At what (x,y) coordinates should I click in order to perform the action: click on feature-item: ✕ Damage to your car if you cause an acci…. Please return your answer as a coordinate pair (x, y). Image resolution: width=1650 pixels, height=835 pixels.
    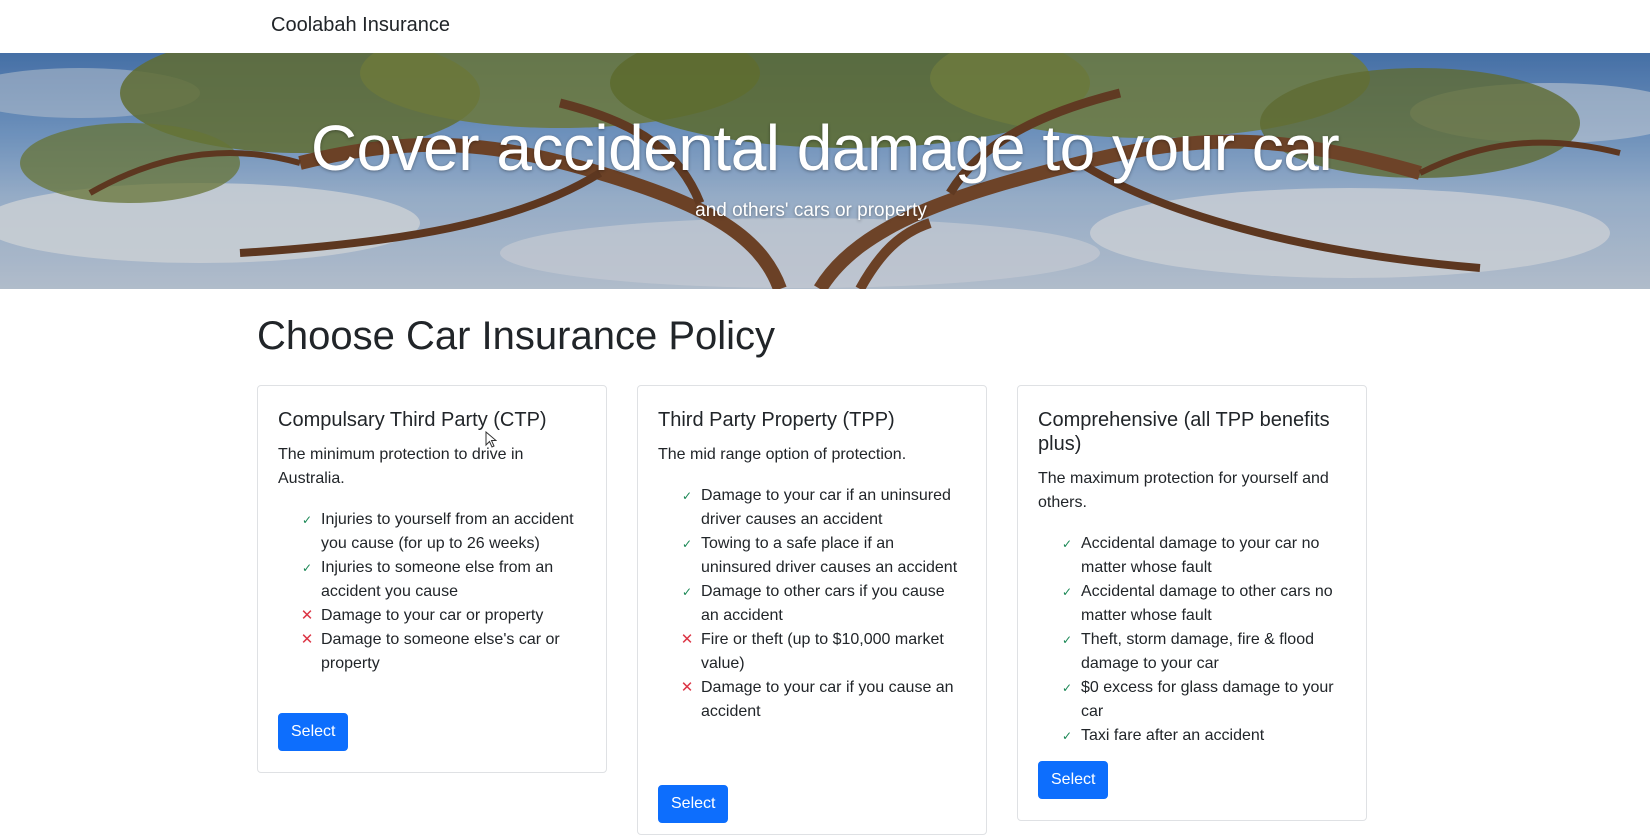
    Looking at the image, I should click on (821, 700).